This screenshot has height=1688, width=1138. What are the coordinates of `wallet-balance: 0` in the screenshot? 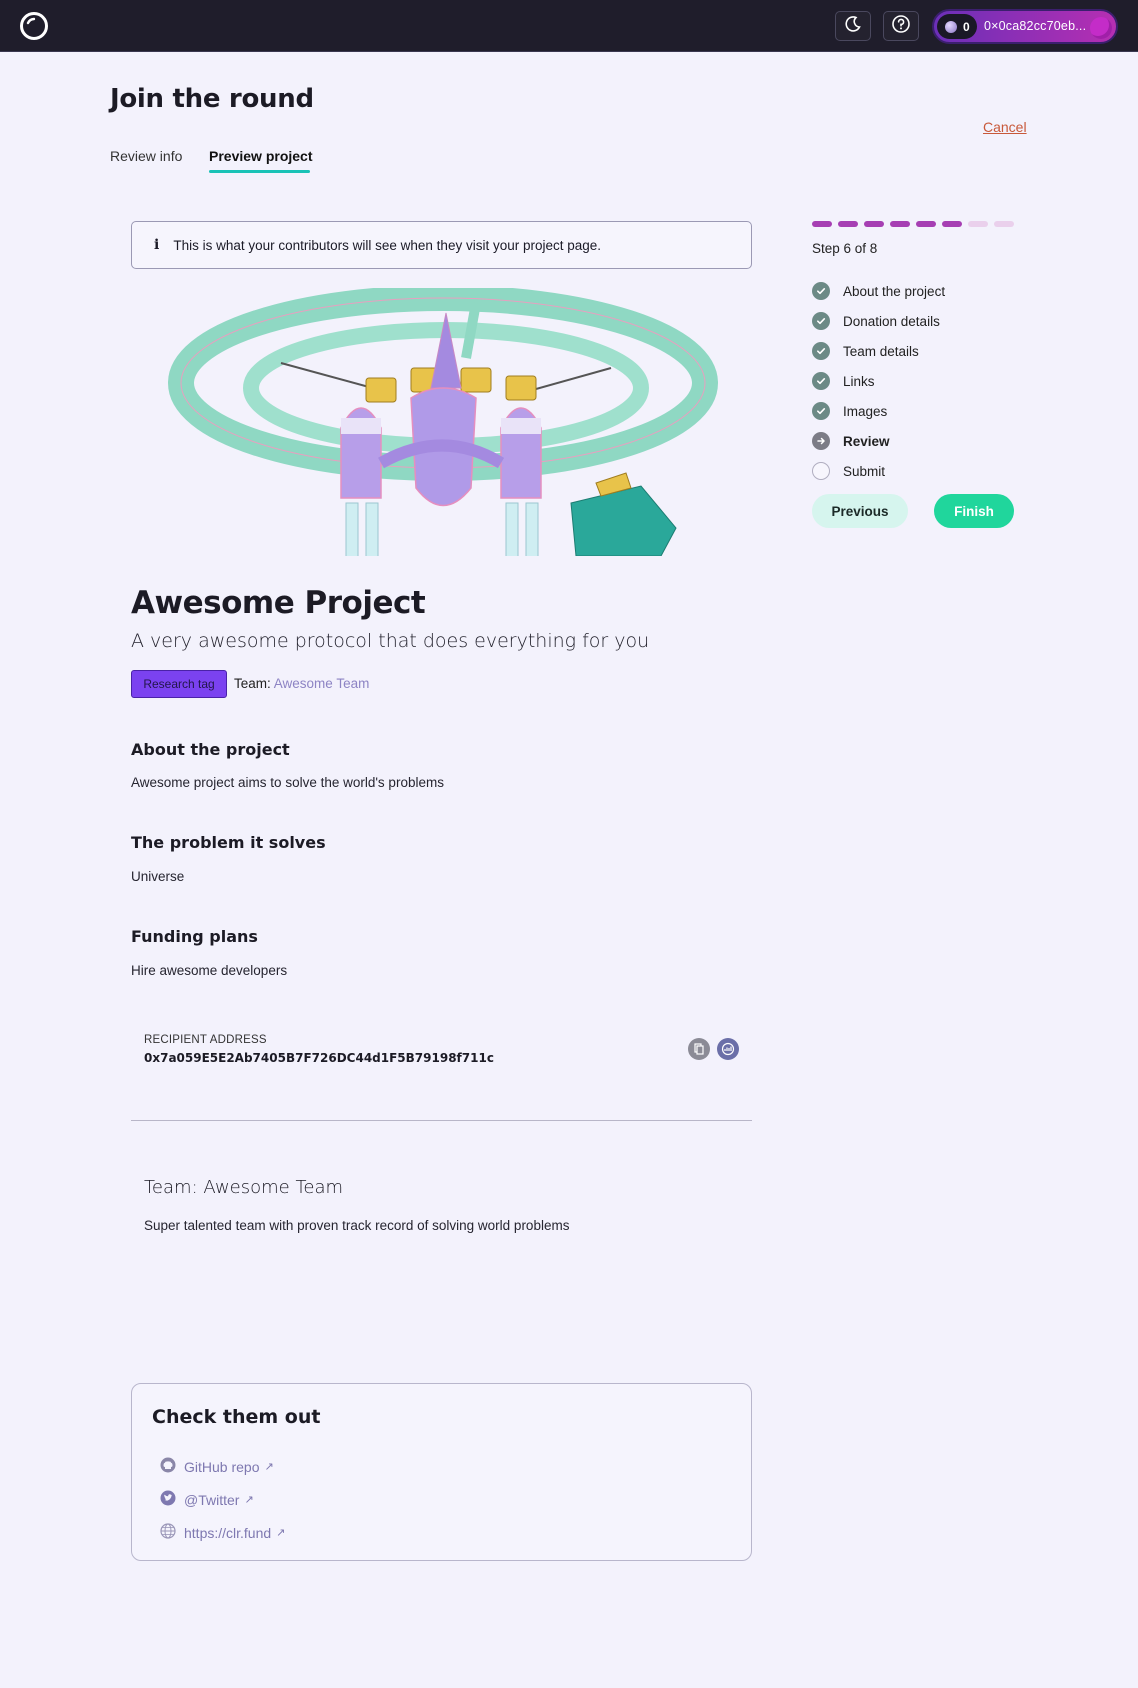 It's located at (957, 26).